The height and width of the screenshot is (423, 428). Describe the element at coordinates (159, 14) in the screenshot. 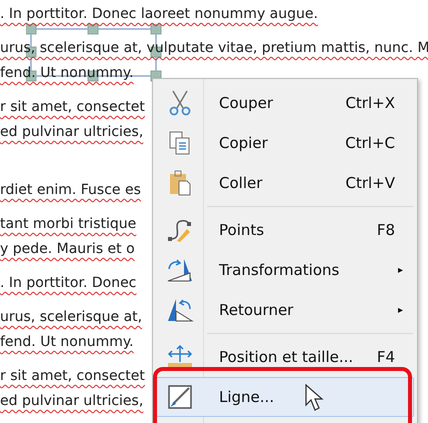

I see `document-text-line: . In porttitor. Donec laoreet nonummy augue.` at that location.